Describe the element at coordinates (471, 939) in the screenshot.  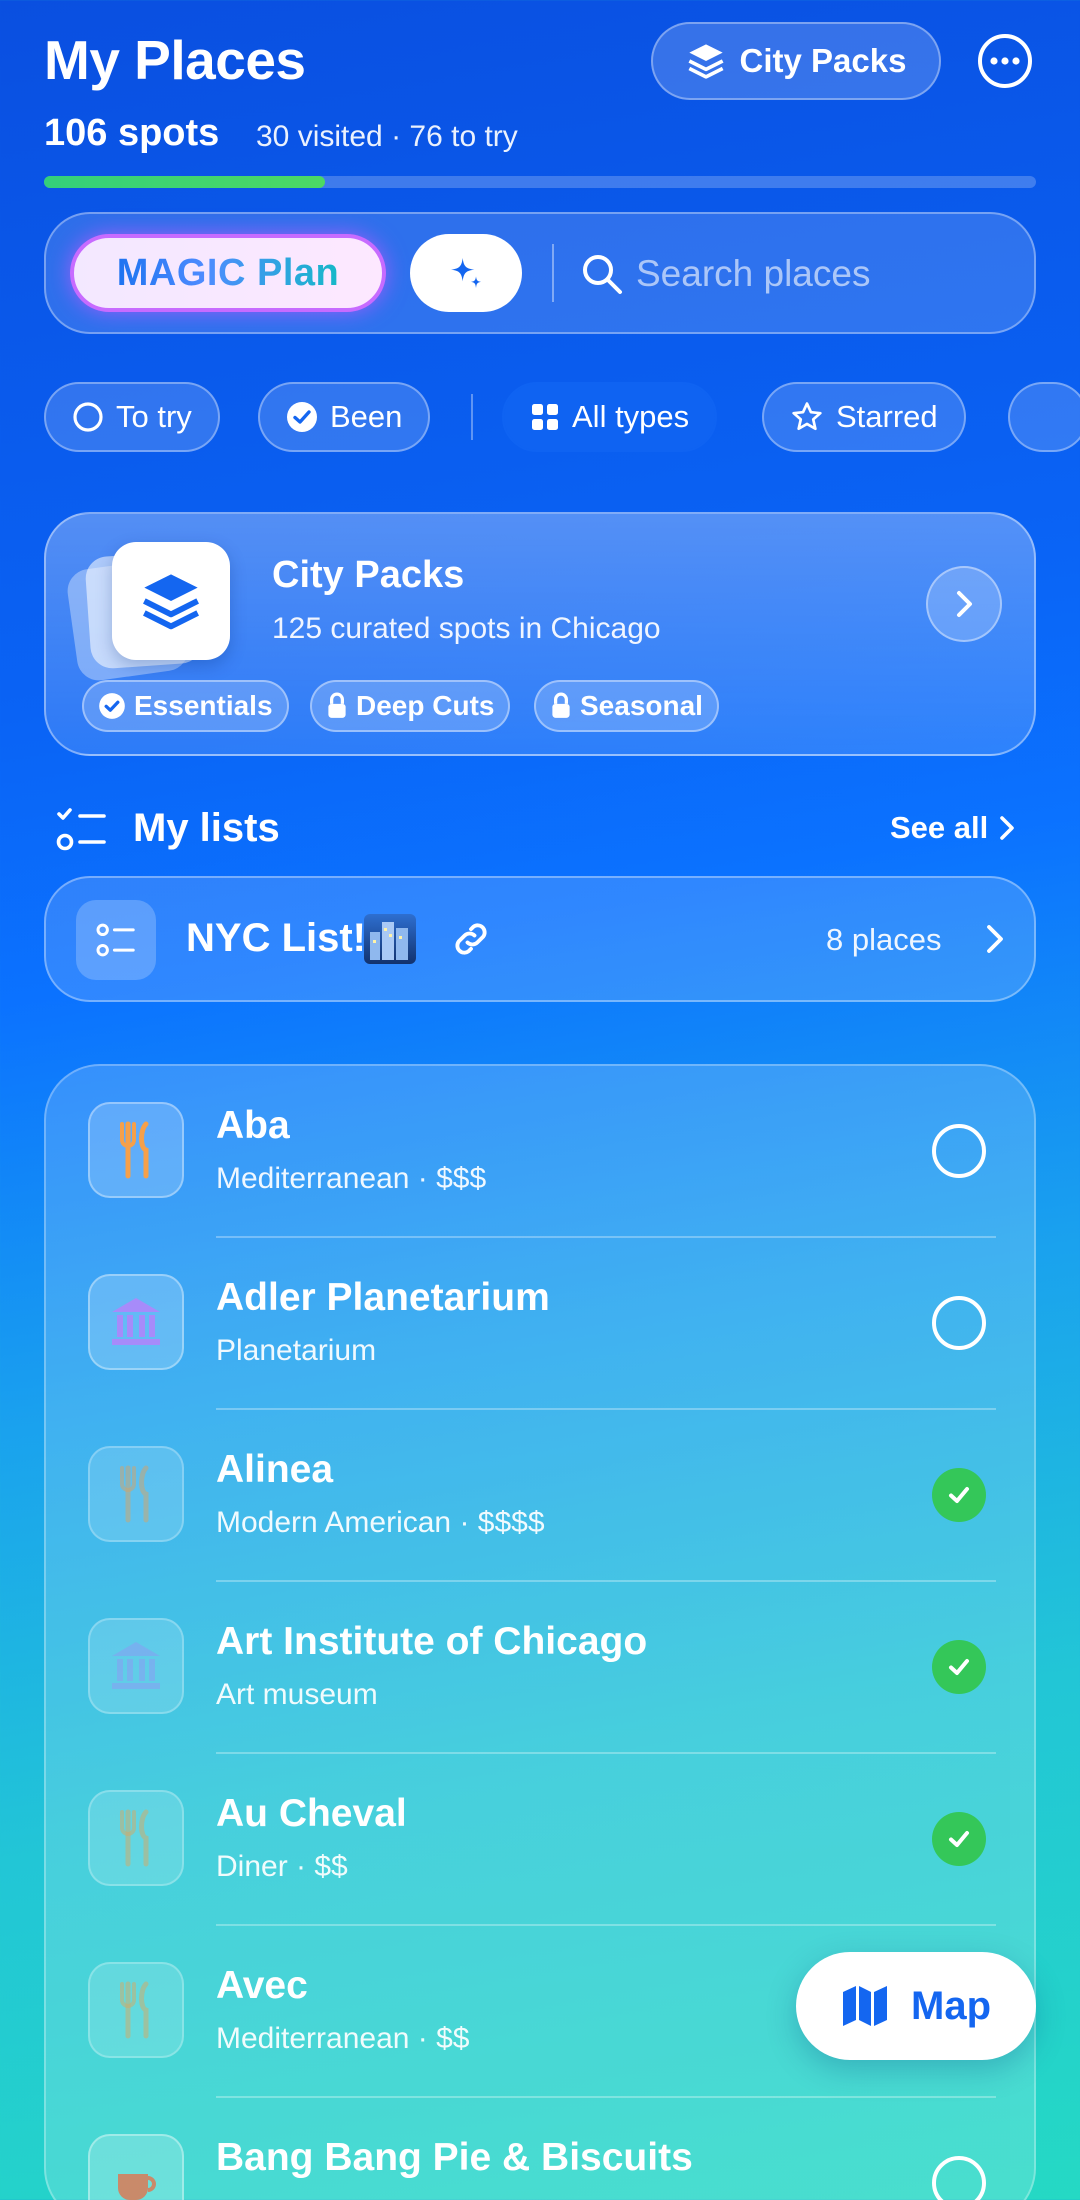
I see `link-icon` at that location.